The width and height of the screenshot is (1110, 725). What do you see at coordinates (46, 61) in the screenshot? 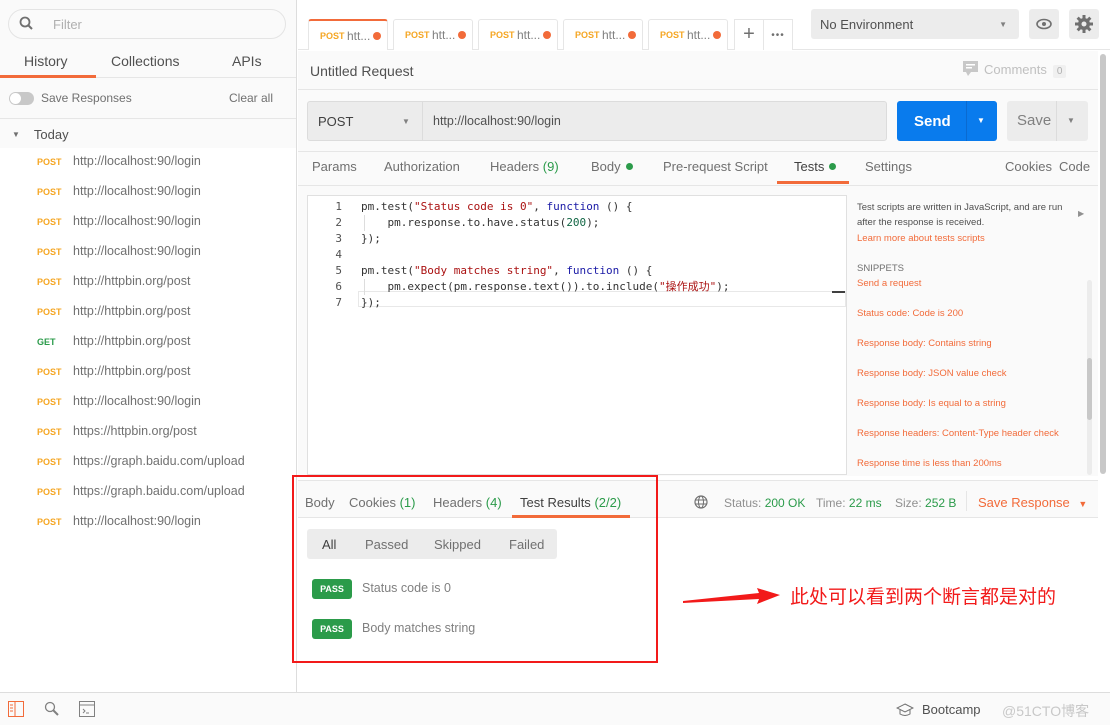
I see `tab-history: History` at bounding box center [46, 61].